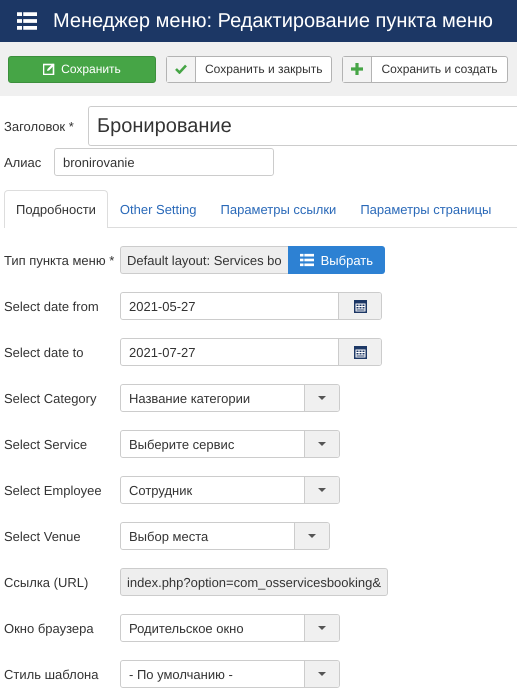 The width and height of the screenshot is (517, 700). What do you see at coordinates (307, 260) in the screenshot?
I see `list-icon` at bounding box center [307, 260].